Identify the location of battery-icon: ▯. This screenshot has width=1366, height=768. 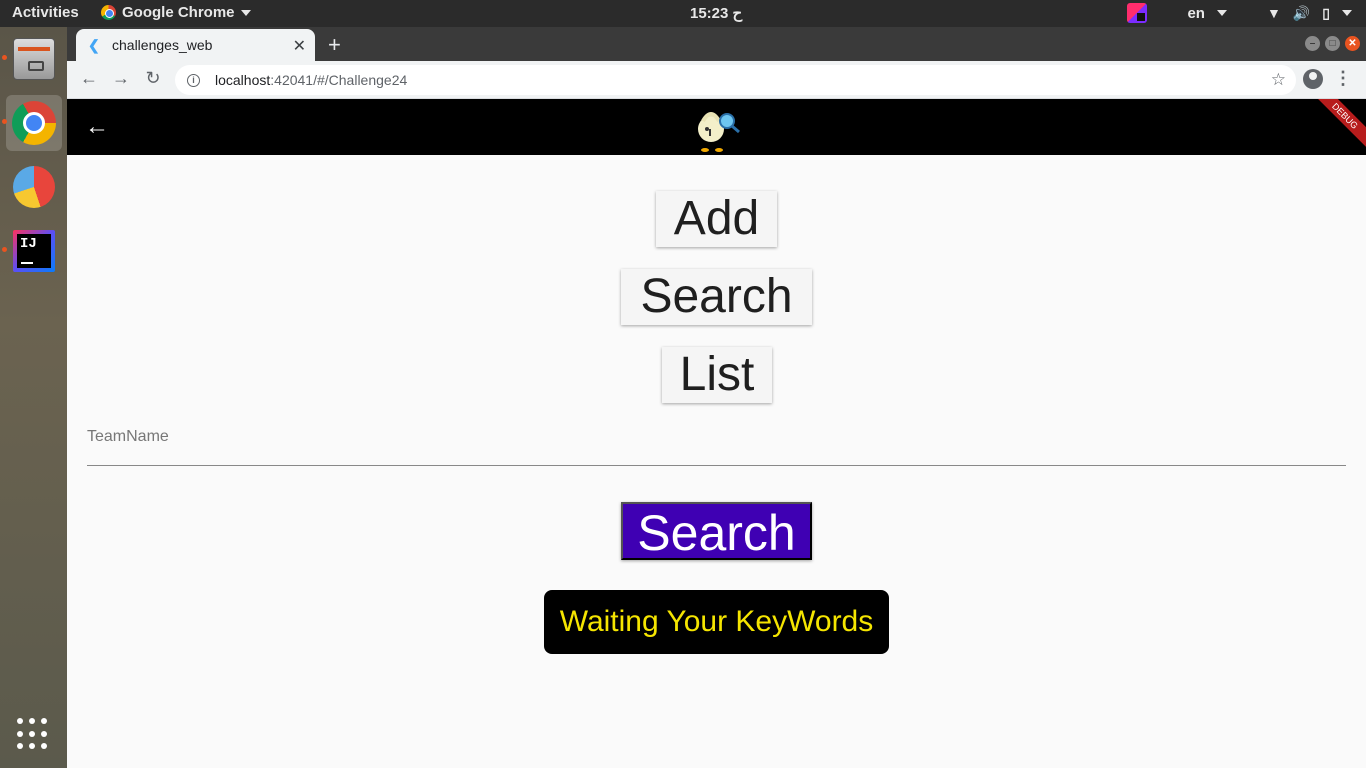
(1326, 12).